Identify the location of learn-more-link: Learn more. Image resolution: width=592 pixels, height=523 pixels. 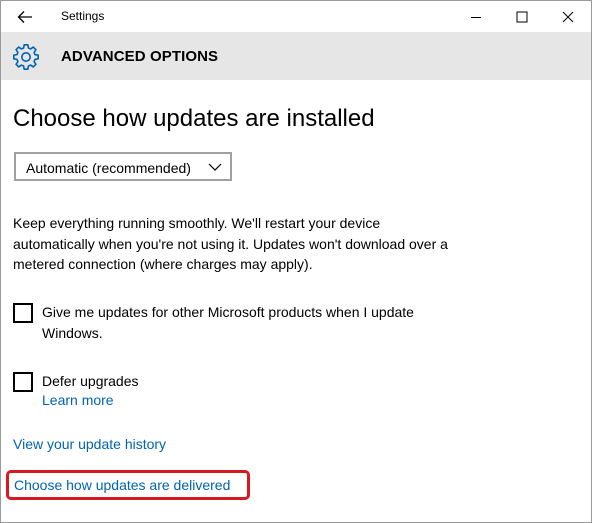
(78, 400).